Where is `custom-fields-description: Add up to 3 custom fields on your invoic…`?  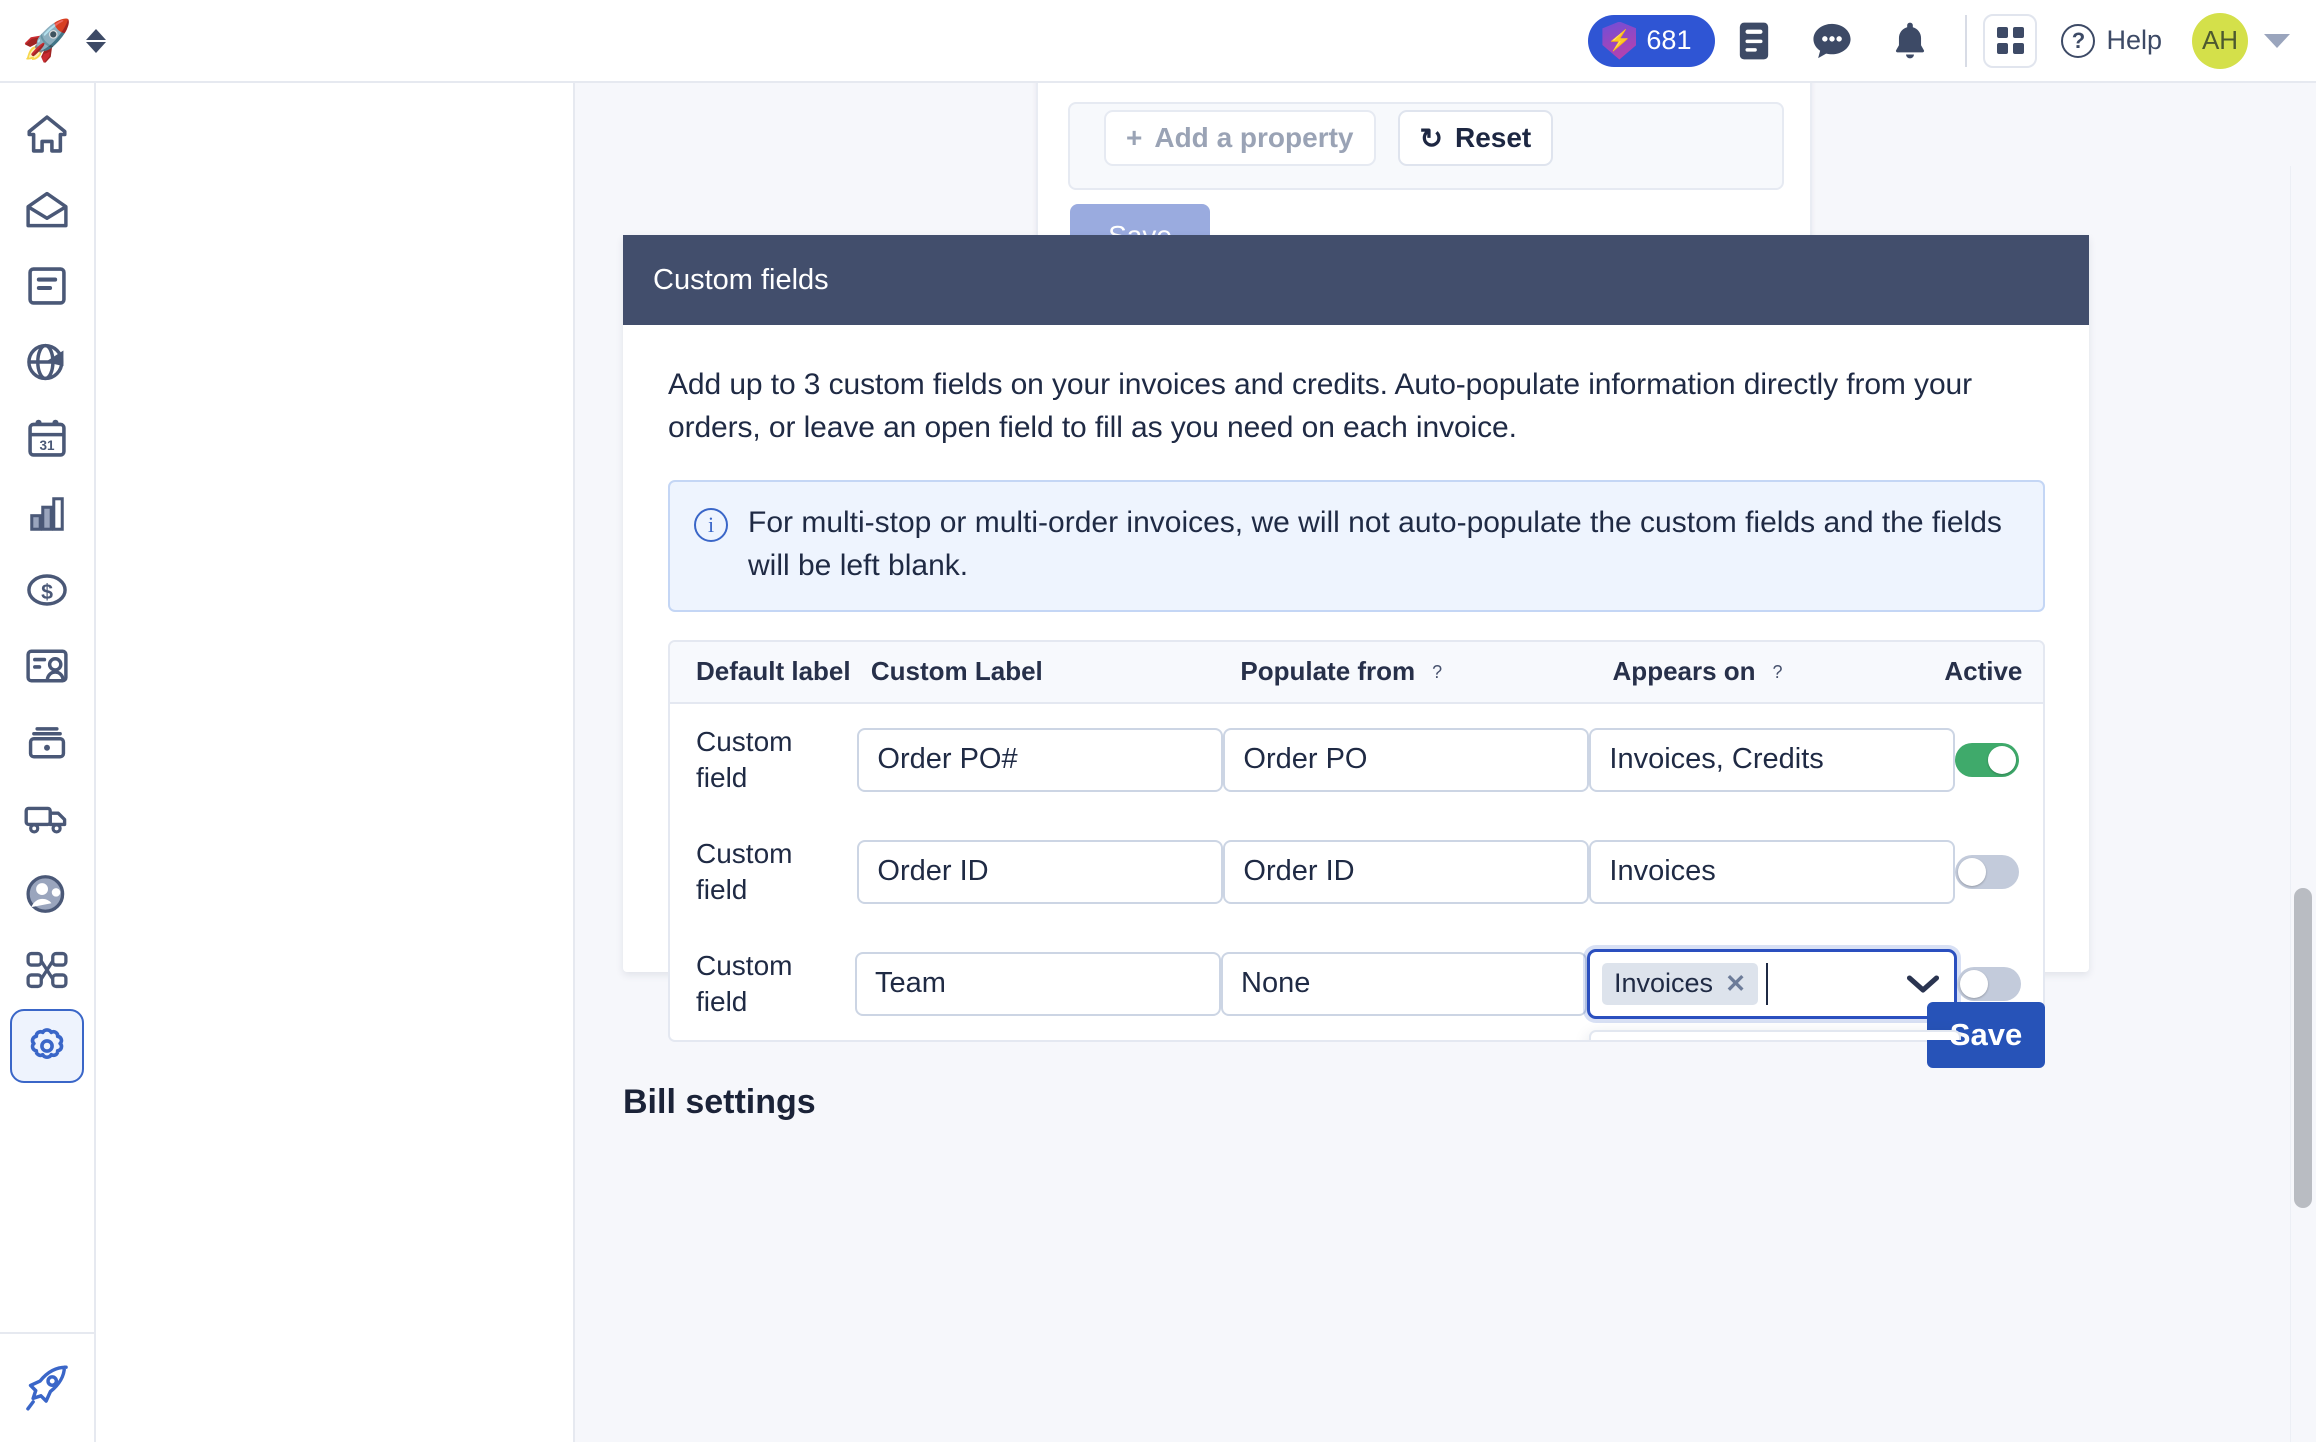 custom-fields-description: Add up to 3 custom fields on your invoic… is located at coordinates (1320, 406).